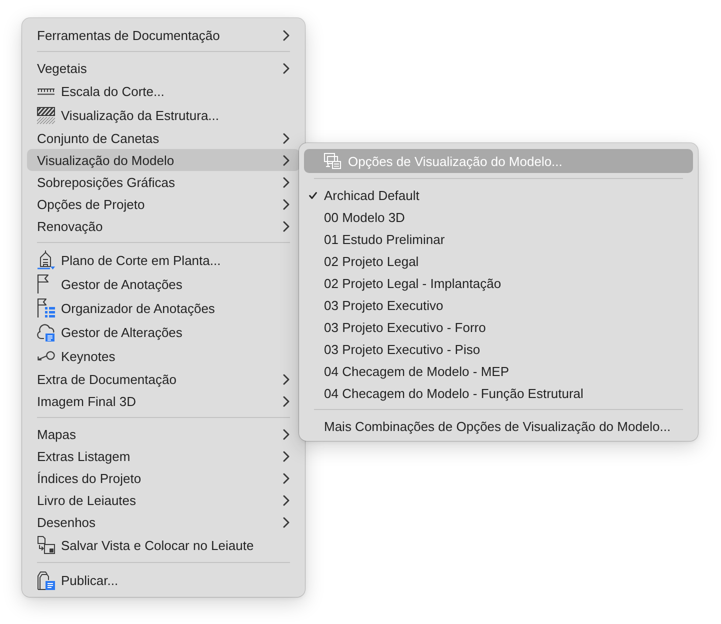  Describe the element at coordinates (163, 226) in the screenshot. I see `menu-item: Renovação` at that location.